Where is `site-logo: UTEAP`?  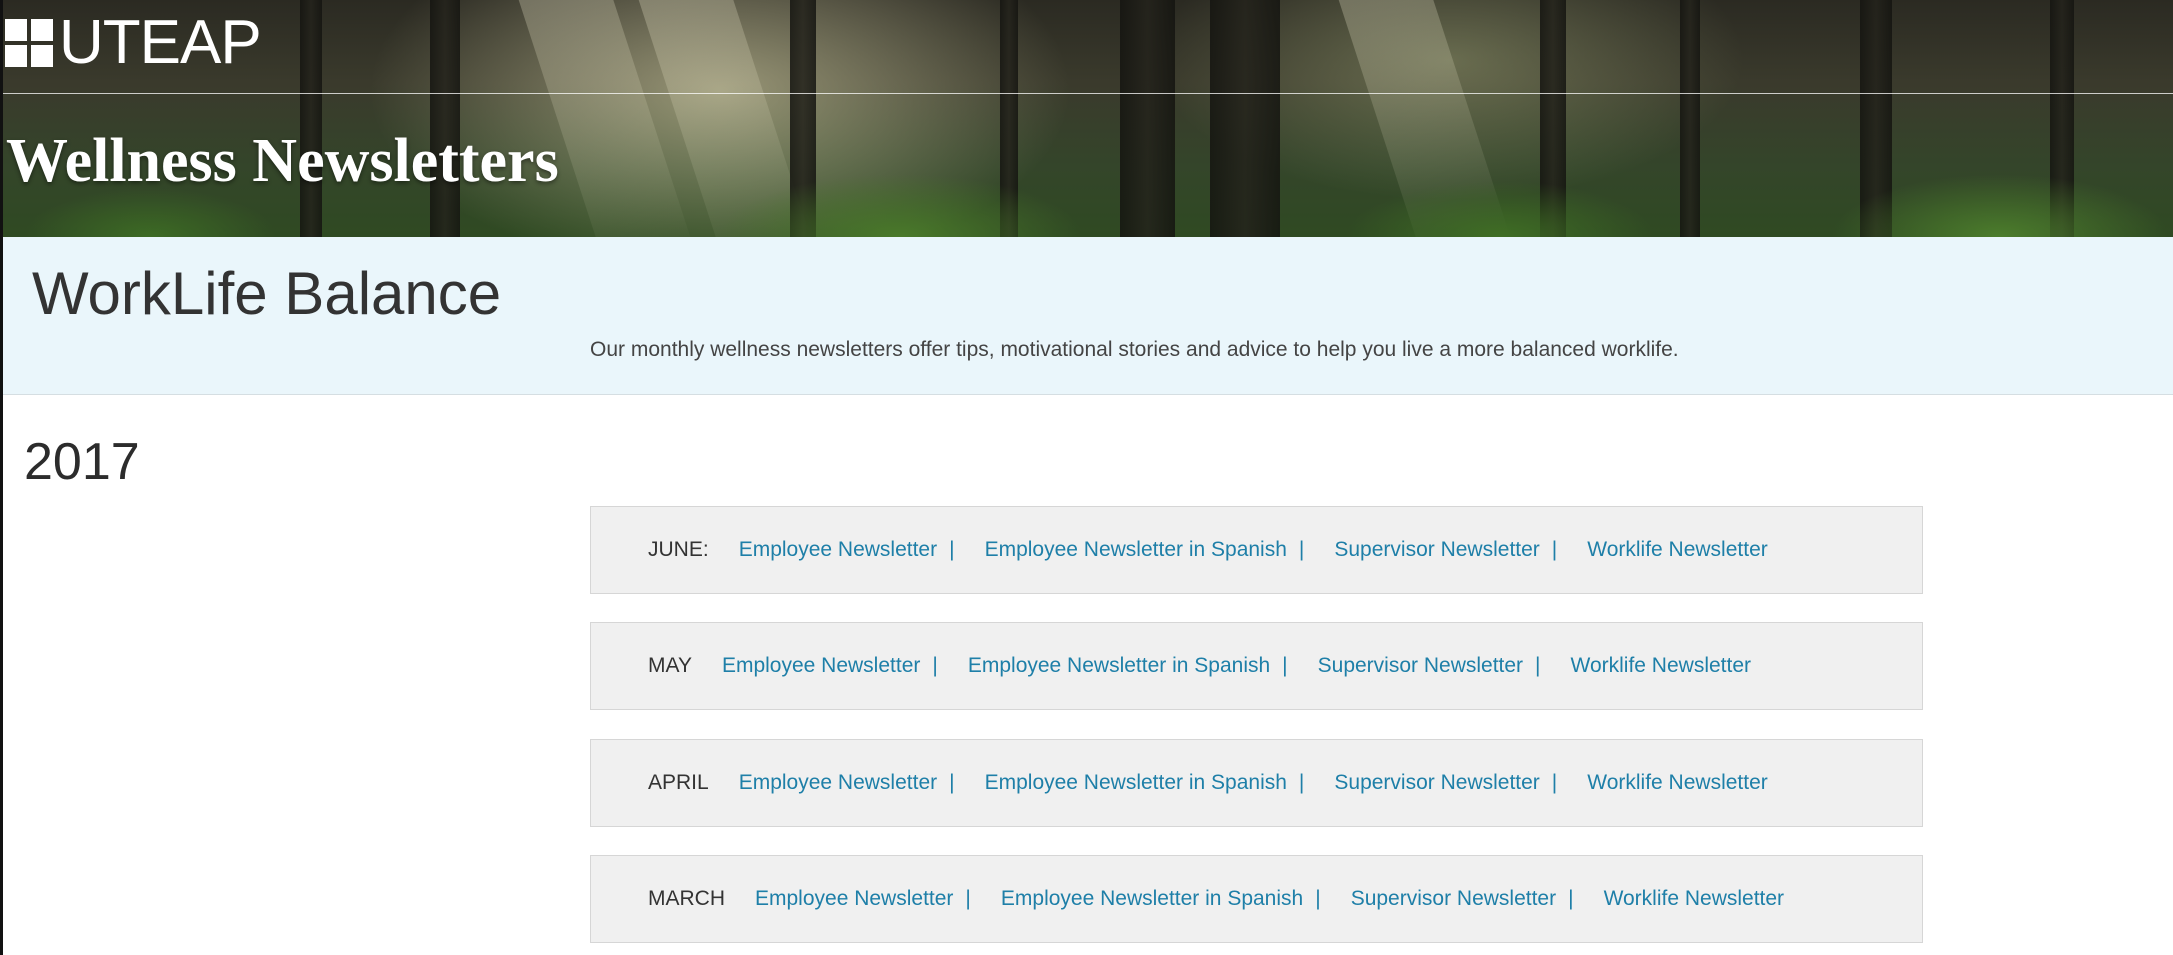
site-logo: UTEAP is located at coordinates (133, 42).